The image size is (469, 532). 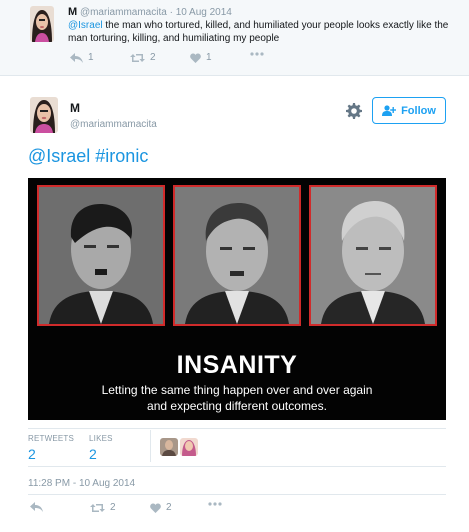 I want to click on follow-button: Follow, so click(x=409, y=110).